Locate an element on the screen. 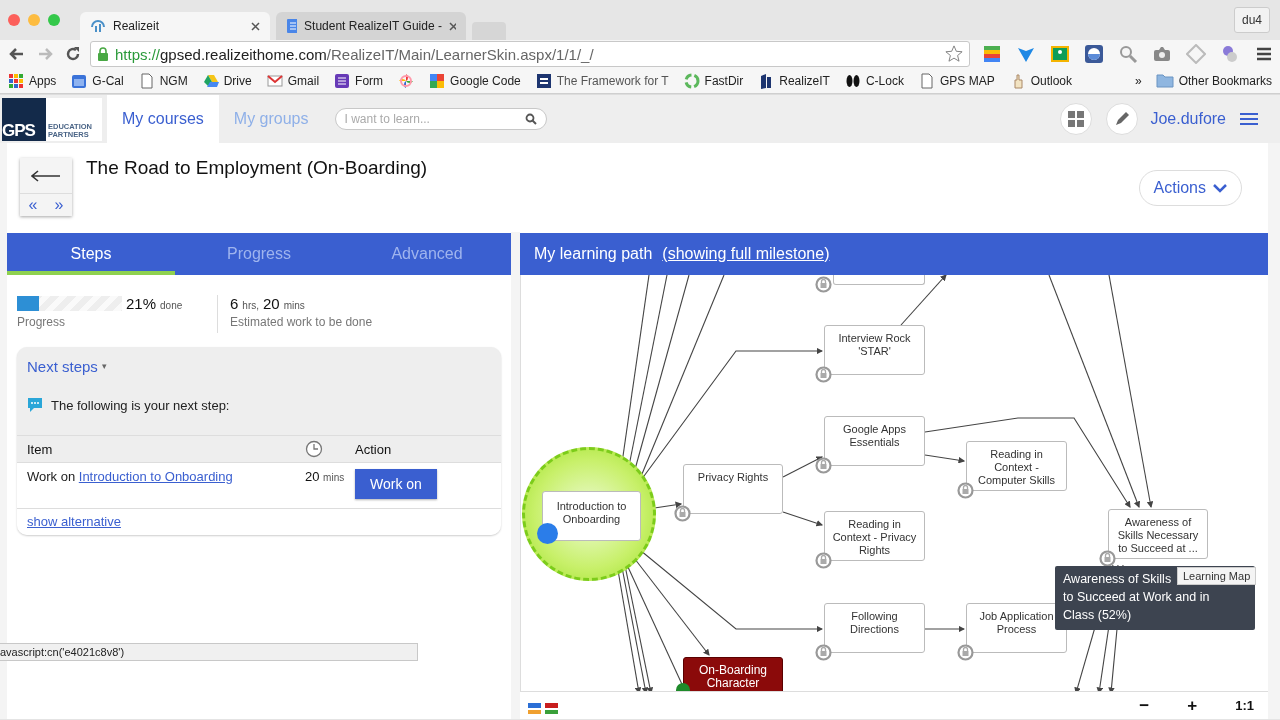 The height and width of the screenshot is (720, 1280). duration-unit: mins is located at coordinates (334, 477).